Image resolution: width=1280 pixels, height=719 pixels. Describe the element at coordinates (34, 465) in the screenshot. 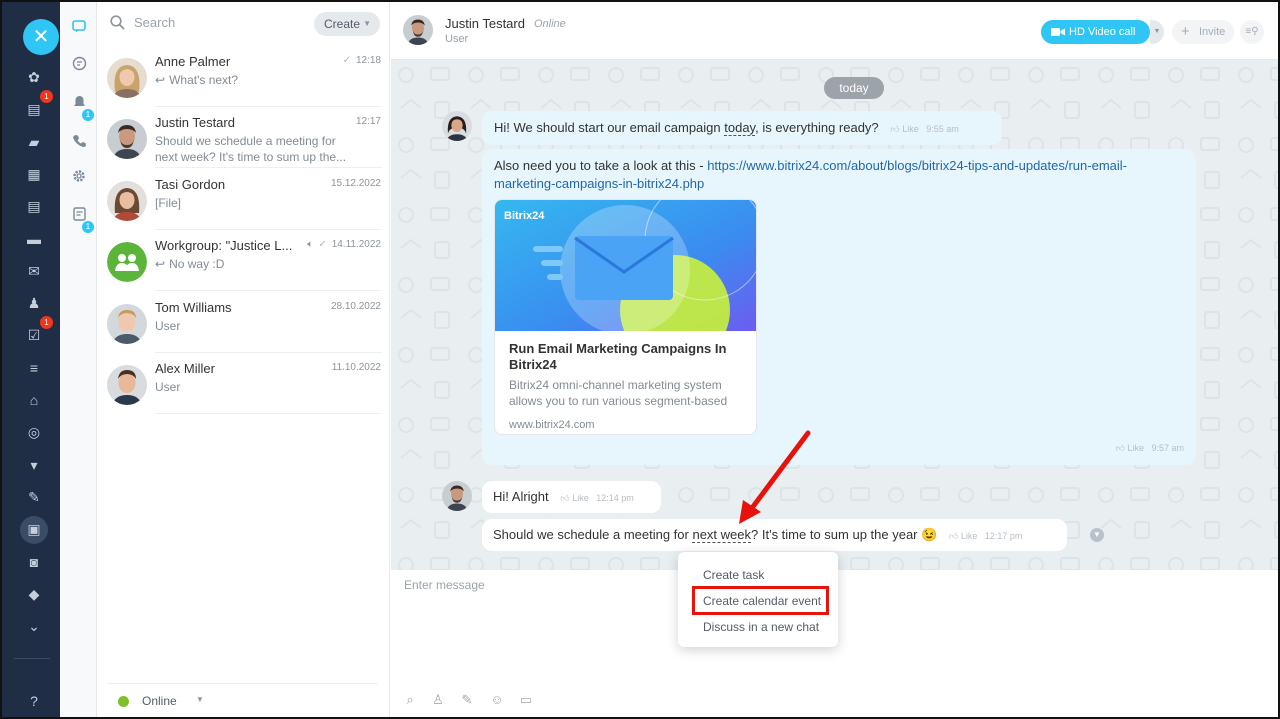

I see `cart-icon: ▾` at that location.